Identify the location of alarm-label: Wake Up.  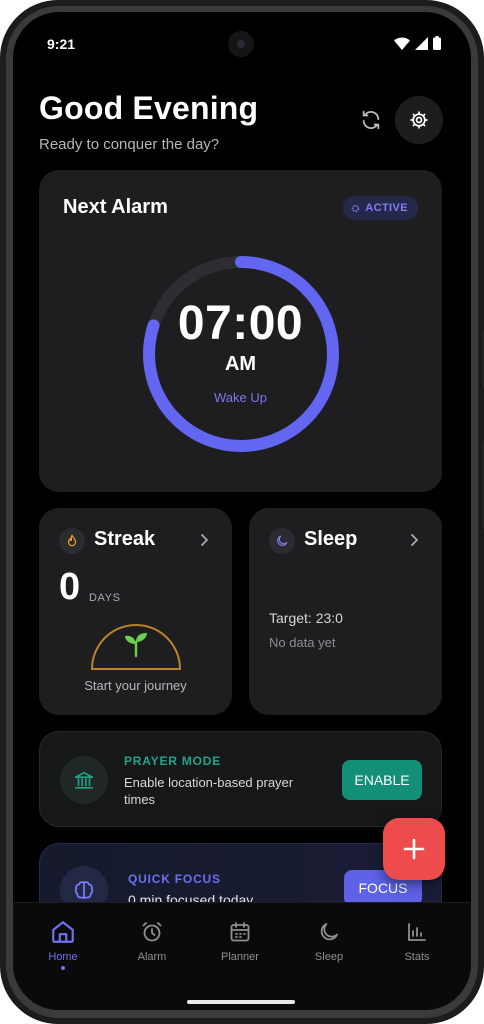
(240, 397).